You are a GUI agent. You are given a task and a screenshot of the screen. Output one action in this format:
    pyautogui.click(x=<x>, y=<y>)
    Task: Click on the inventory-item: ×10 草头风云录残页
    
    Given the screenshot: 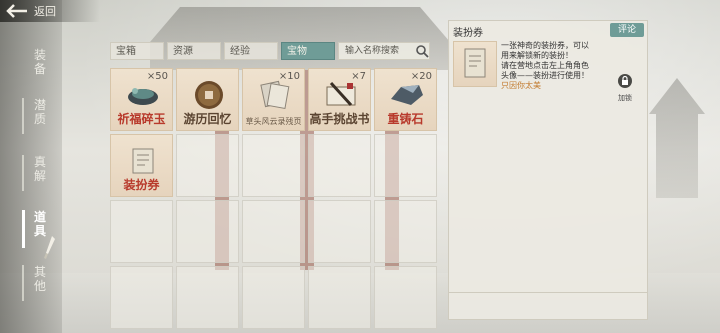 What is the action you would take?
    pyautogui.click(x=273, y=99)
    